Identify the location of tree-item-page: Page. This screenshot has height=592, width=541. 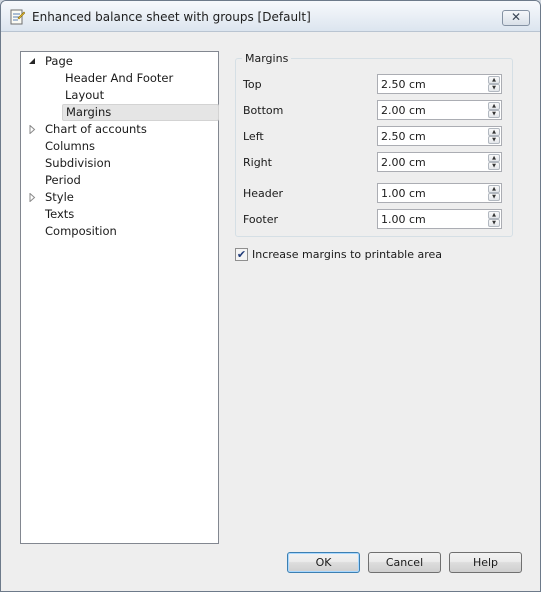
(52, 61).